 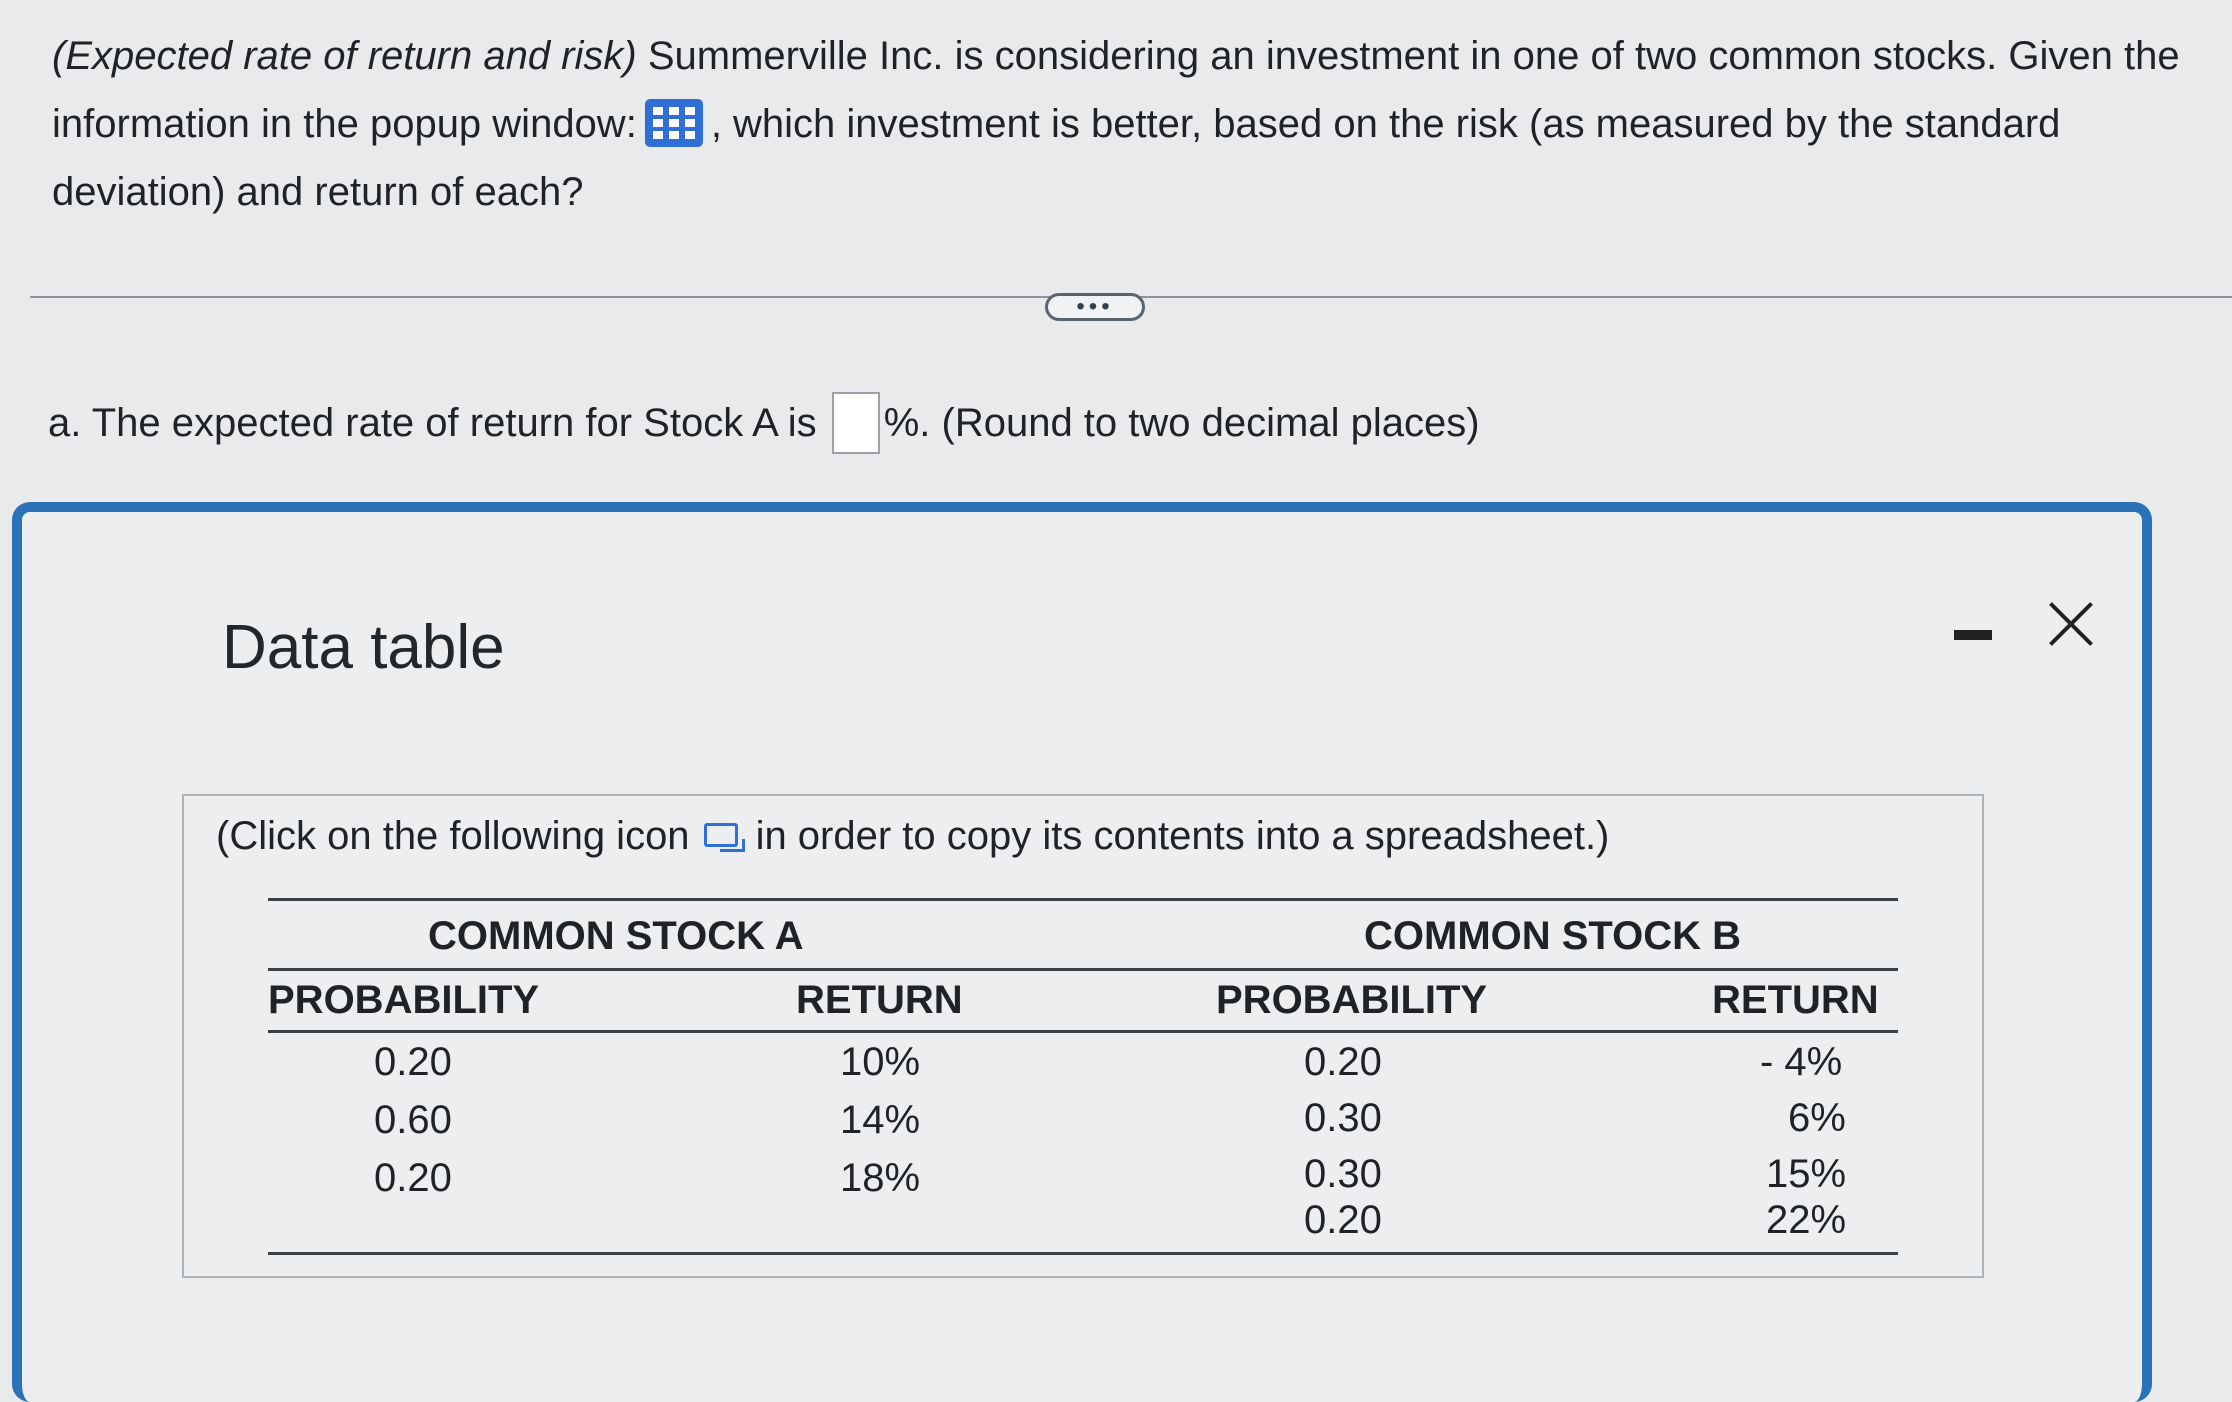 What do you see at coordinates (1181, 423) in the screenshot?
I see `part-a-suffix: %. (Round to two decimal places)` at bounding box center [1181, 423].